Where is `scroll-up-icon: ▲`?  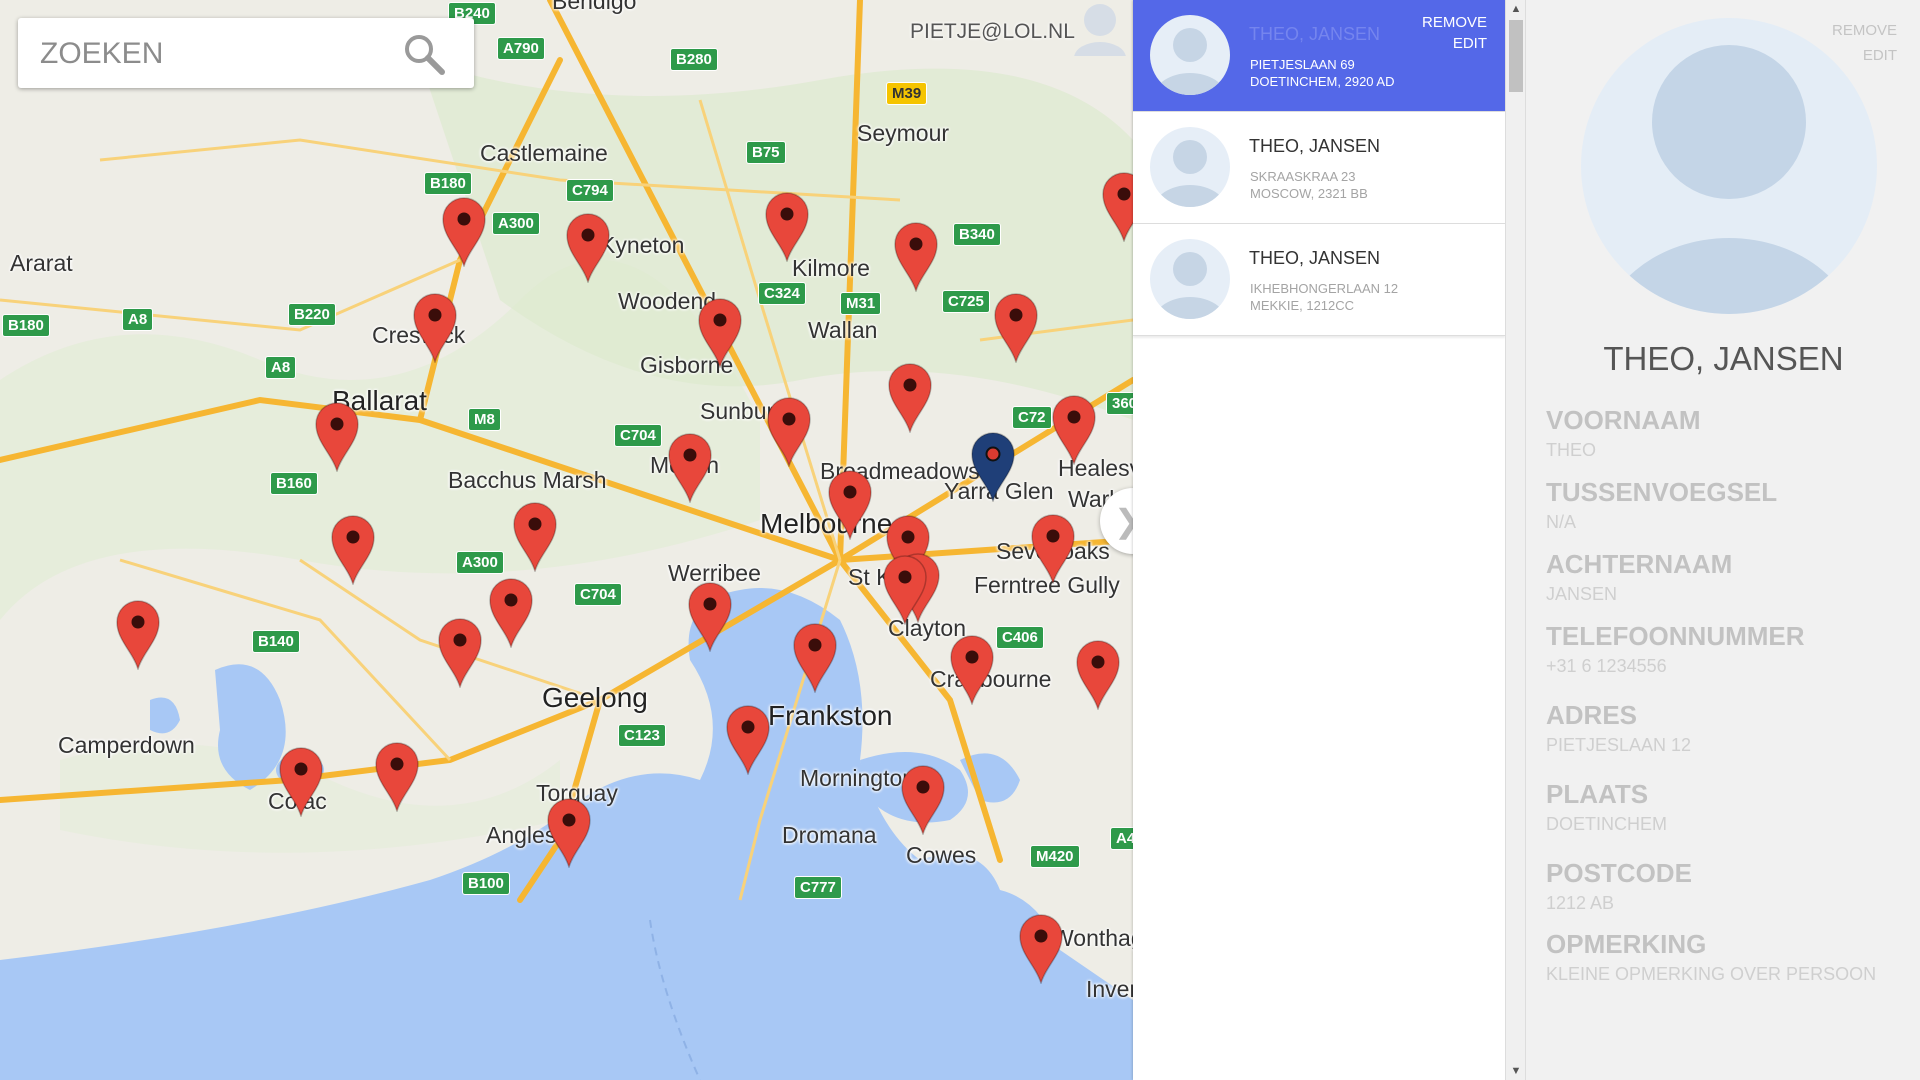
scroll-up-icon: ▲ is located at coordinates (1516, 9).